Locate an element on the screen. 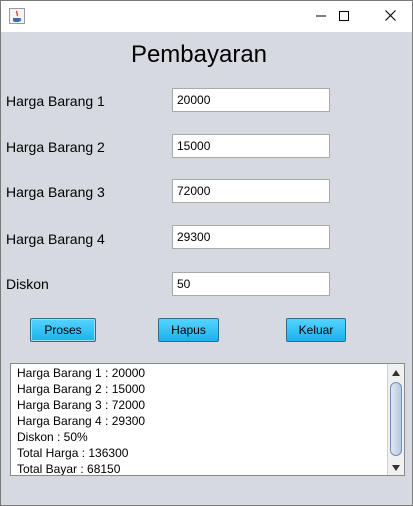 This screenshot has width=413, height=506. arrow-down-icon is located at coordinates (396, 466).